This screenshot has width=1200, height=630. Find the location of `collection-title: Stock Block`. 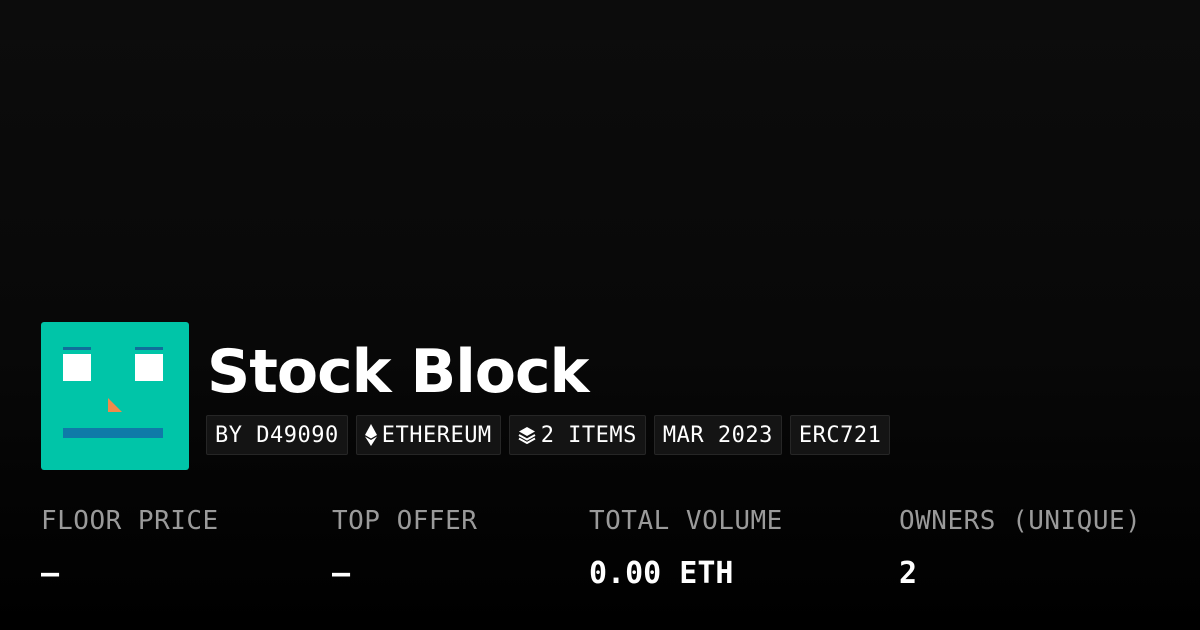

collection-title: Stock Block is located at coordinates (398, 372).